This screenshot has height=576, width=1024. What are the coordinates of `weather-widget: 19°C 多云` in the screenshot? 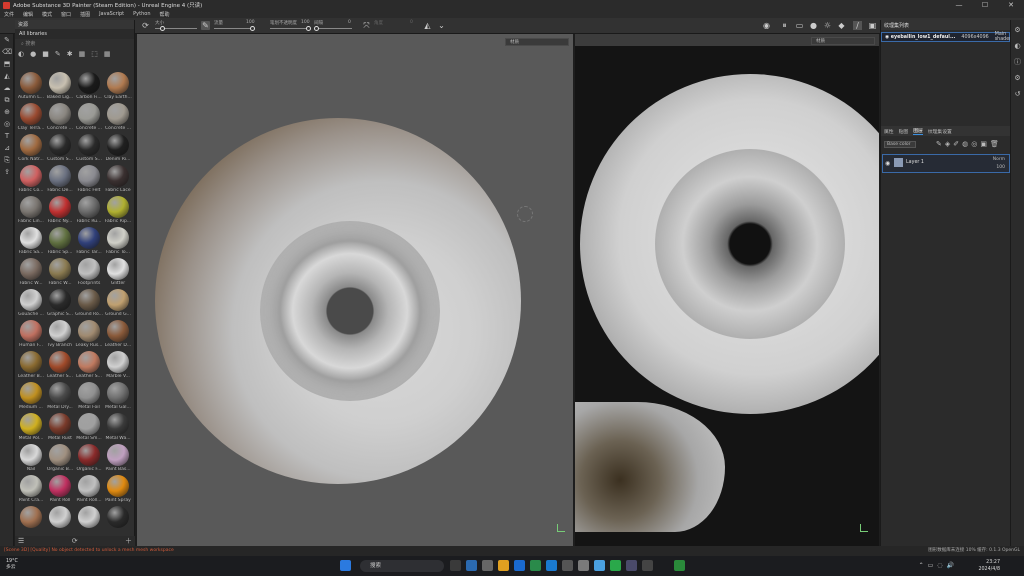 It's located at (12, 565).